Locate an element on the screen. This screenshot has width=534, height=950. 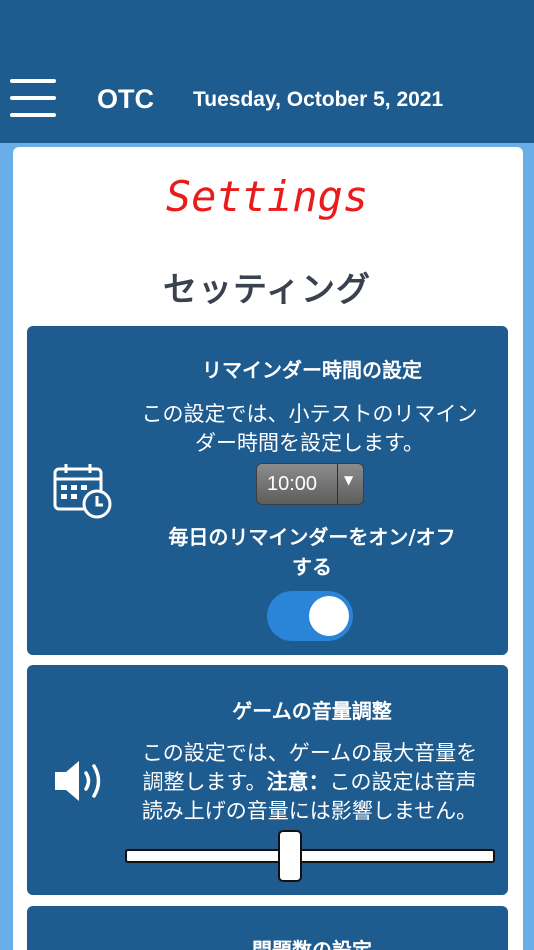
app-title: OTC is located at coordinates (125, 99).